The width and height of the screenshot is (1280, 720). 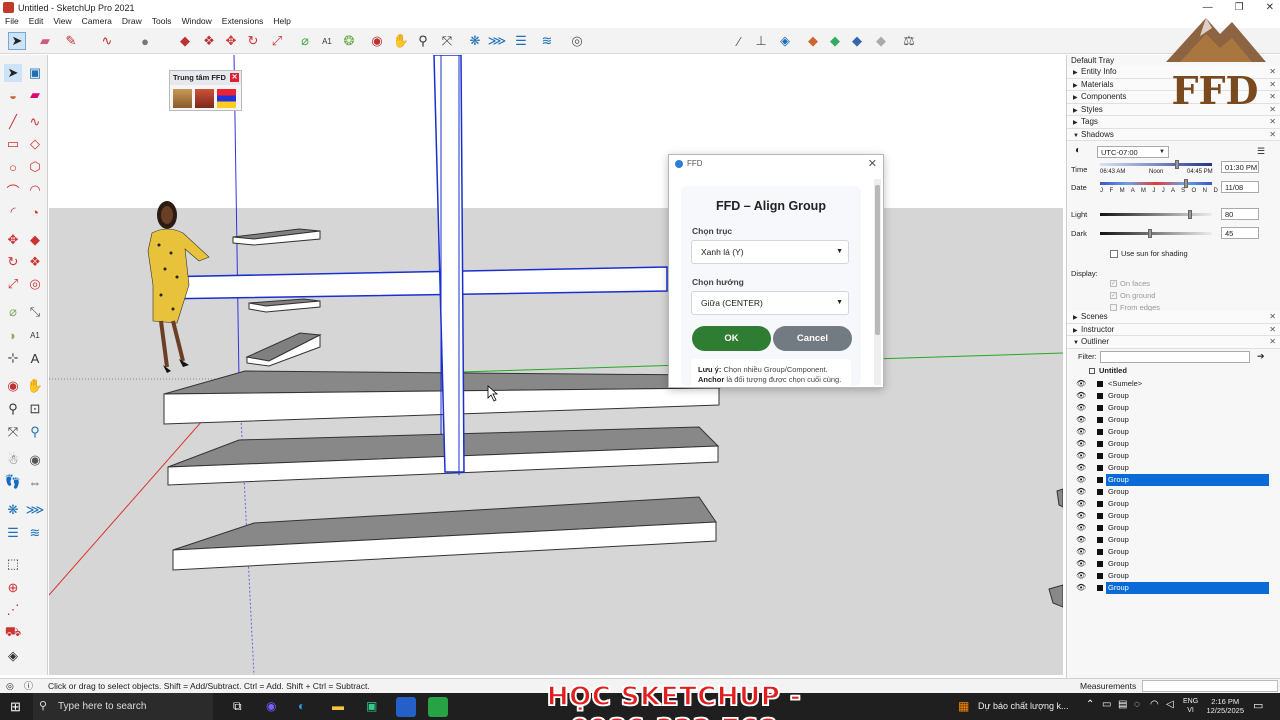 What do you see at coordinates (770, 252) in the screenshot?
I see `axis-select: Xanh lá (Y) ▼` at bounding box center [770, 252].